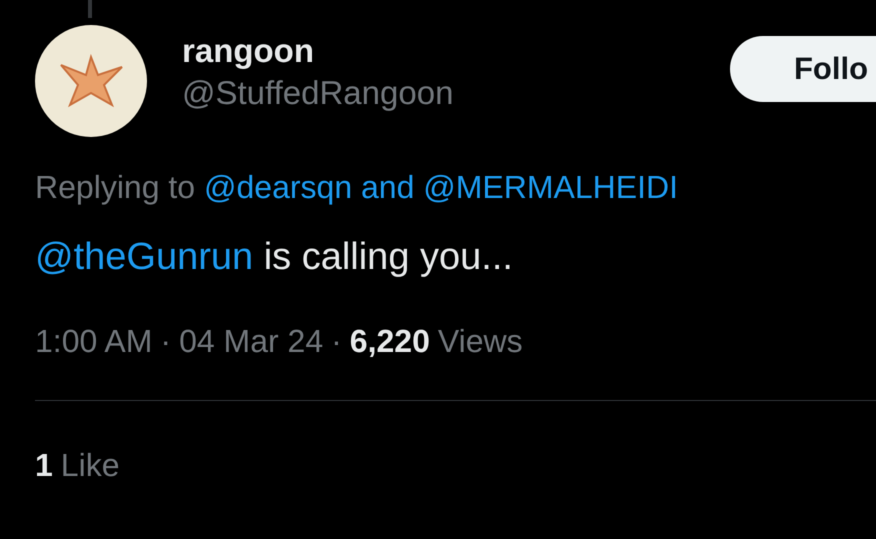 The width and height of the screenshot is (876, 539). I want to click on author-handle: @StuffedRangoon, so click(318, 93).